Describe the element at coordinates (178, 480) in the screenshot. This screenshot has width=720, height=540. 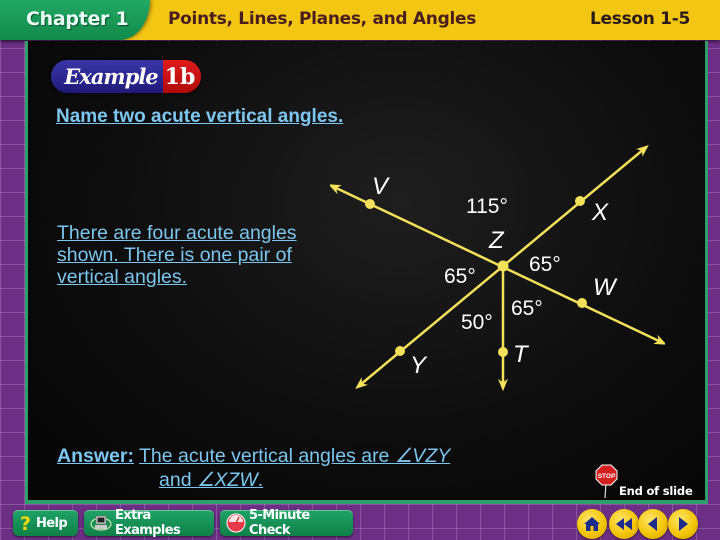
I see `answer-connector: and` at that location.